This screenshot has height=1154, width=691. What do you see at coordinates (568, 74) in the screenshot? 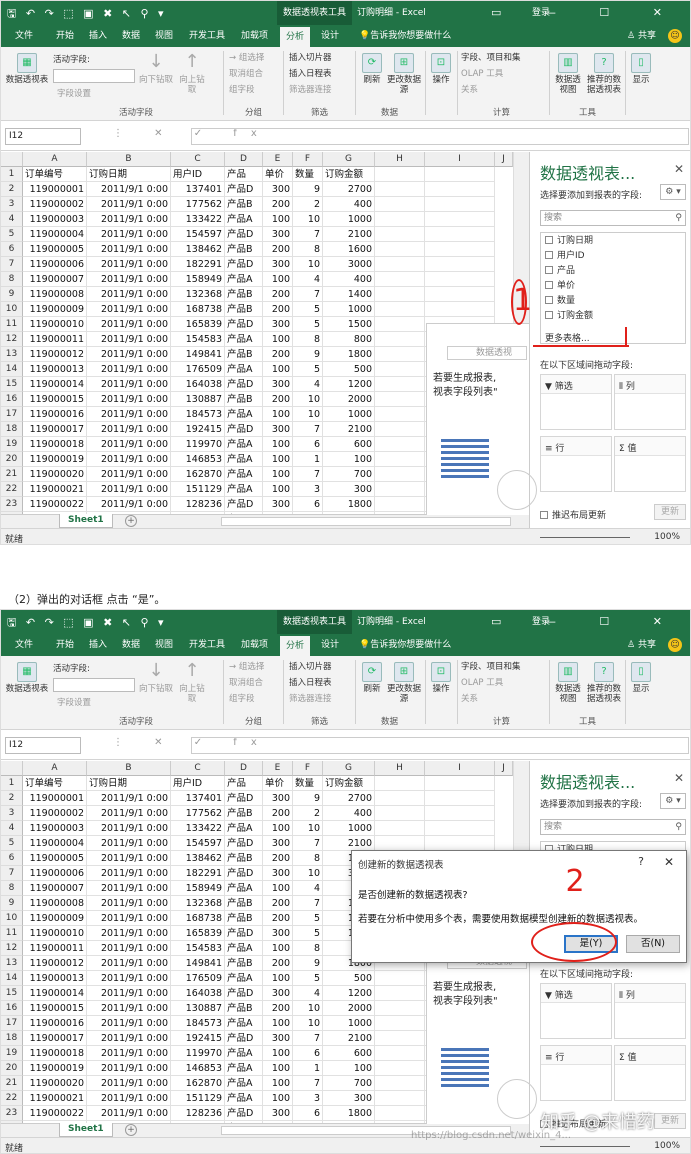
I see `pivot-chart-button: ▥ 数据透视图` at bounding box center [568, 74].